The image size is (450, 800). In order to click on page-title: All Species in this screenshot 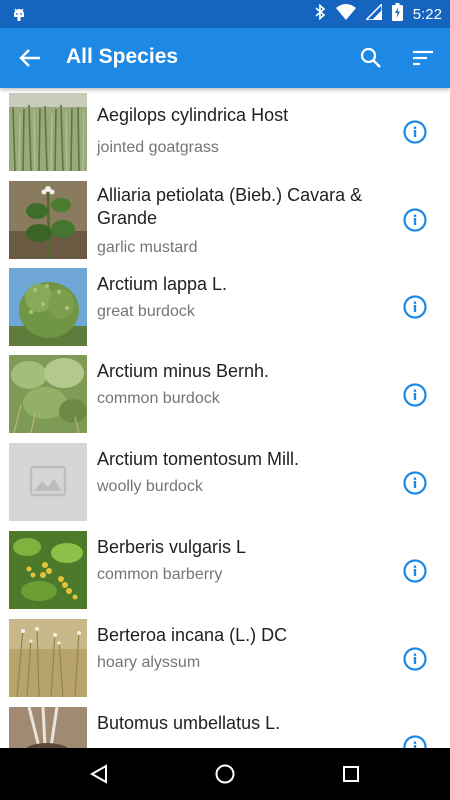, I will do `click(122, 56)`.